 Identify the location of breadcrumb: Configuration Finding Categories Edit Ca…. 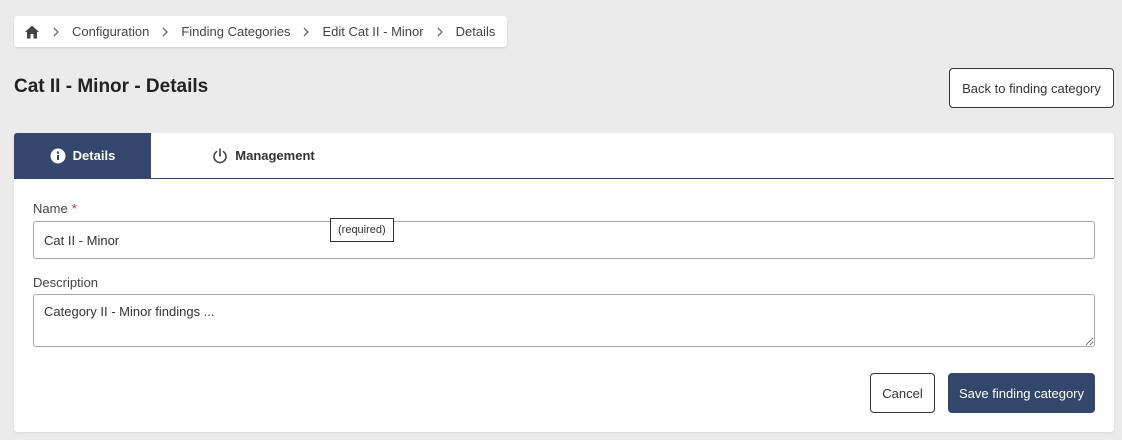
(261, 31).